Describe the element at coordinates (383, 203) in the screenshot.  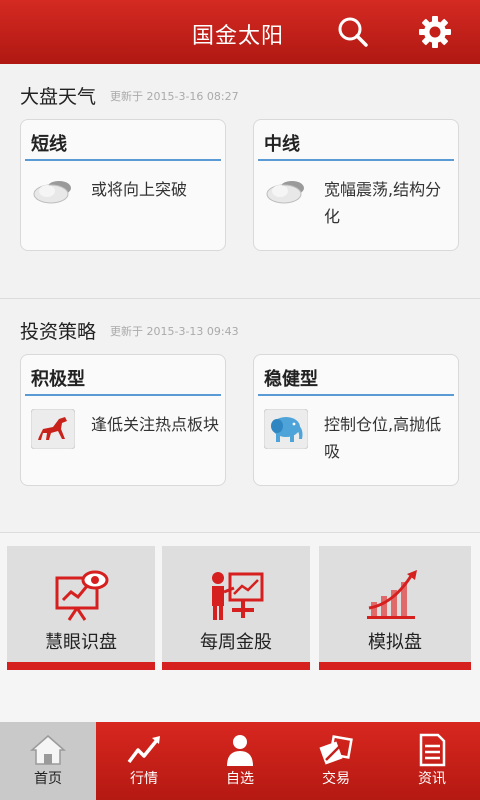
I see `card-text: 宽幅震荡,结构分化` at that location.